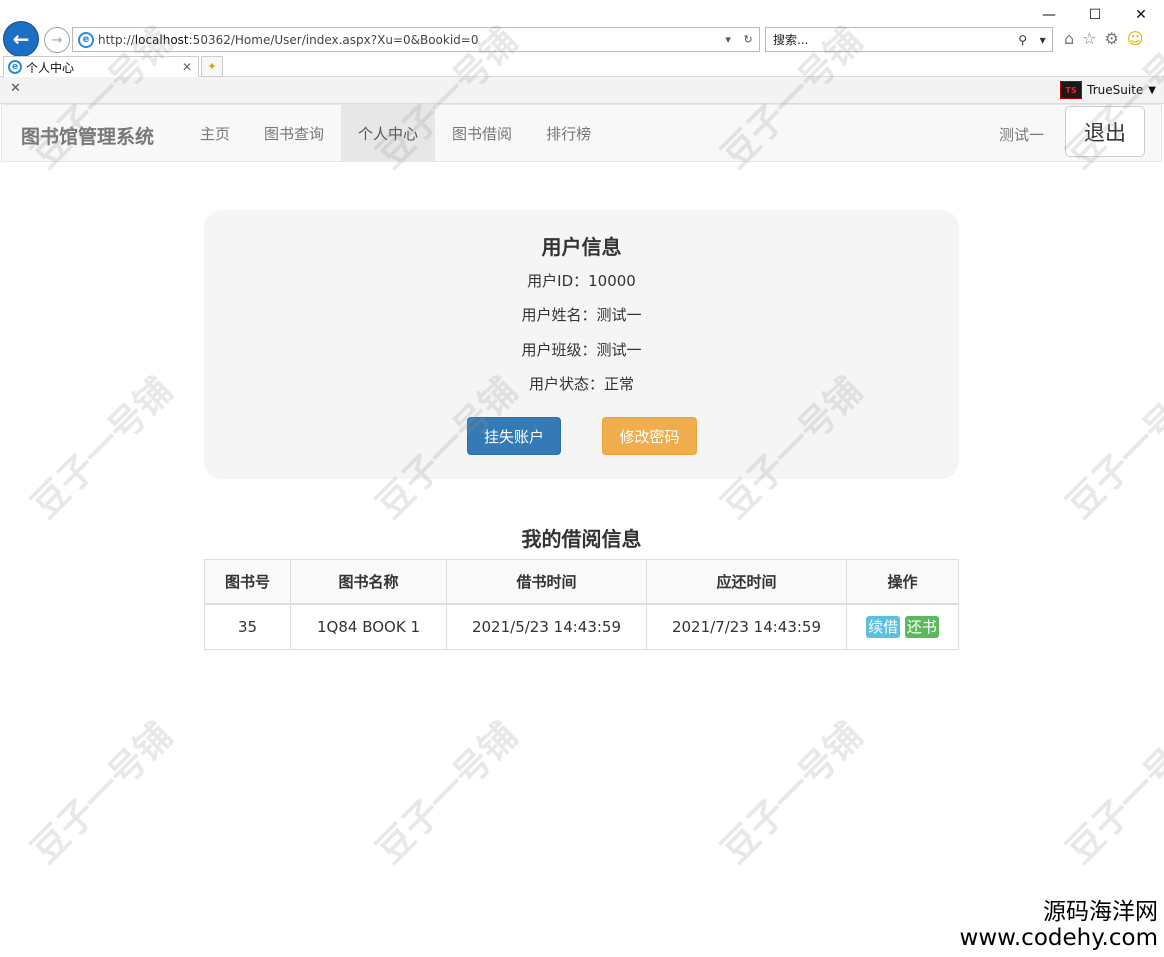 The image size is (1164, 957). I want to click on chevron-down-icon: ▼, so click(1152, 90).